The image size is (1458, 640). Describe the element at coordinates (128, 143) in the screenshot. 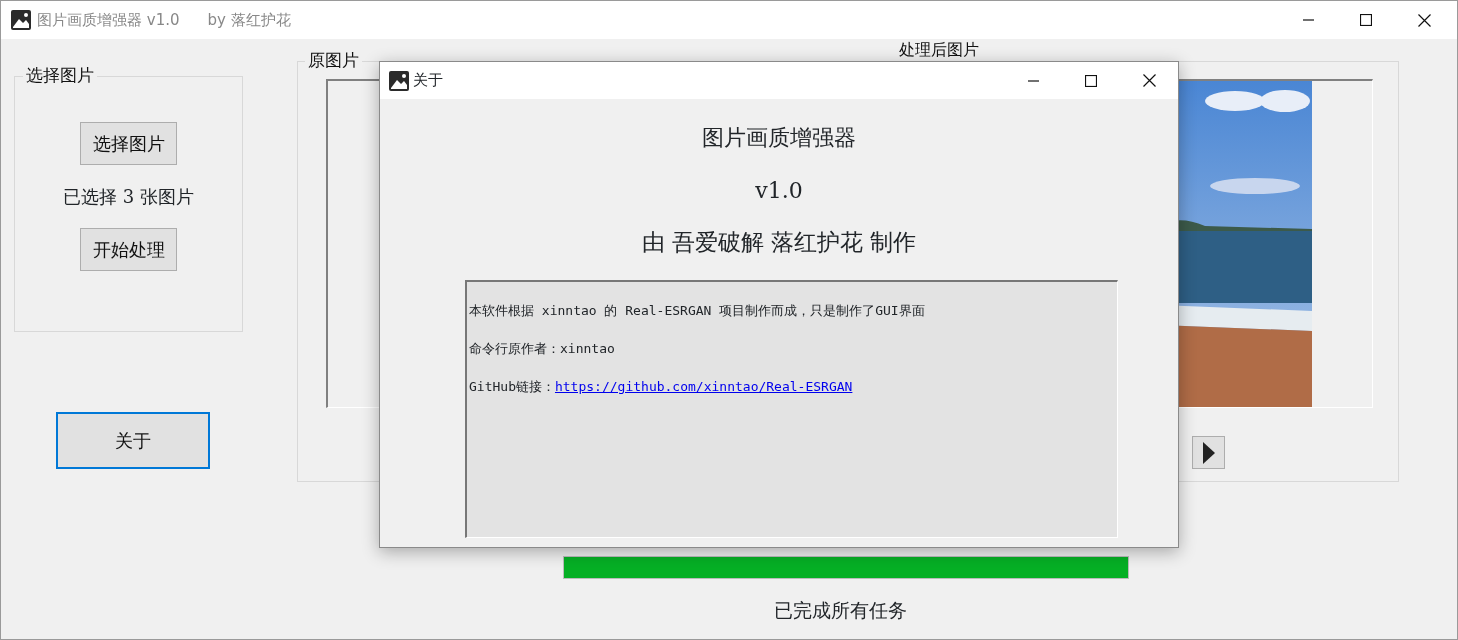

I see `select-image-button: 选择图片` at that location.